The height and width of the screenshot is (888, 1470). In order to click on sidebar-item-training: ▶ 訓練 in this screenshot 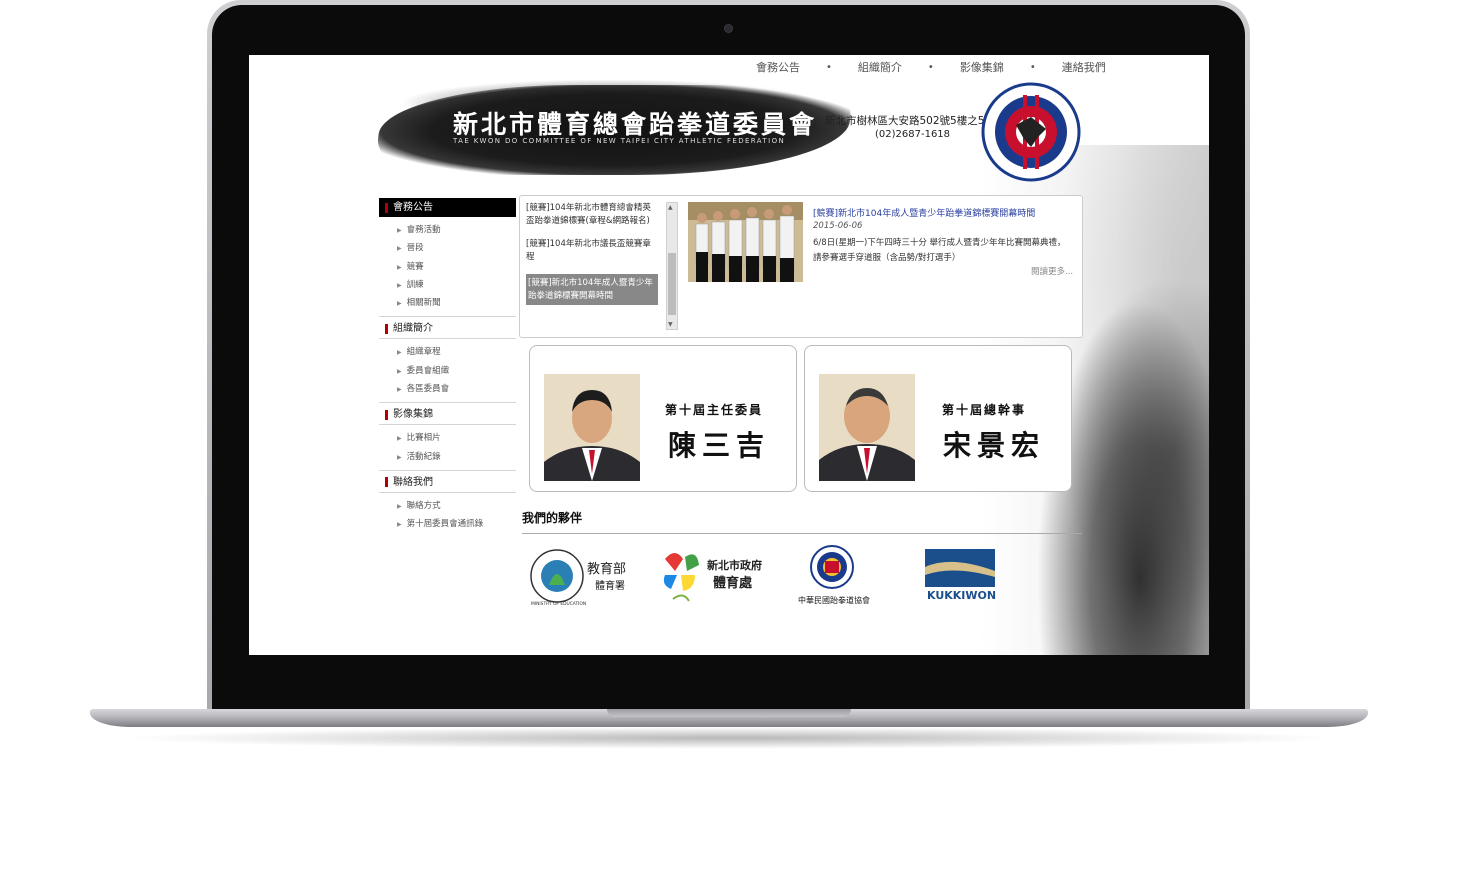, I will do `click(456, 285)`.